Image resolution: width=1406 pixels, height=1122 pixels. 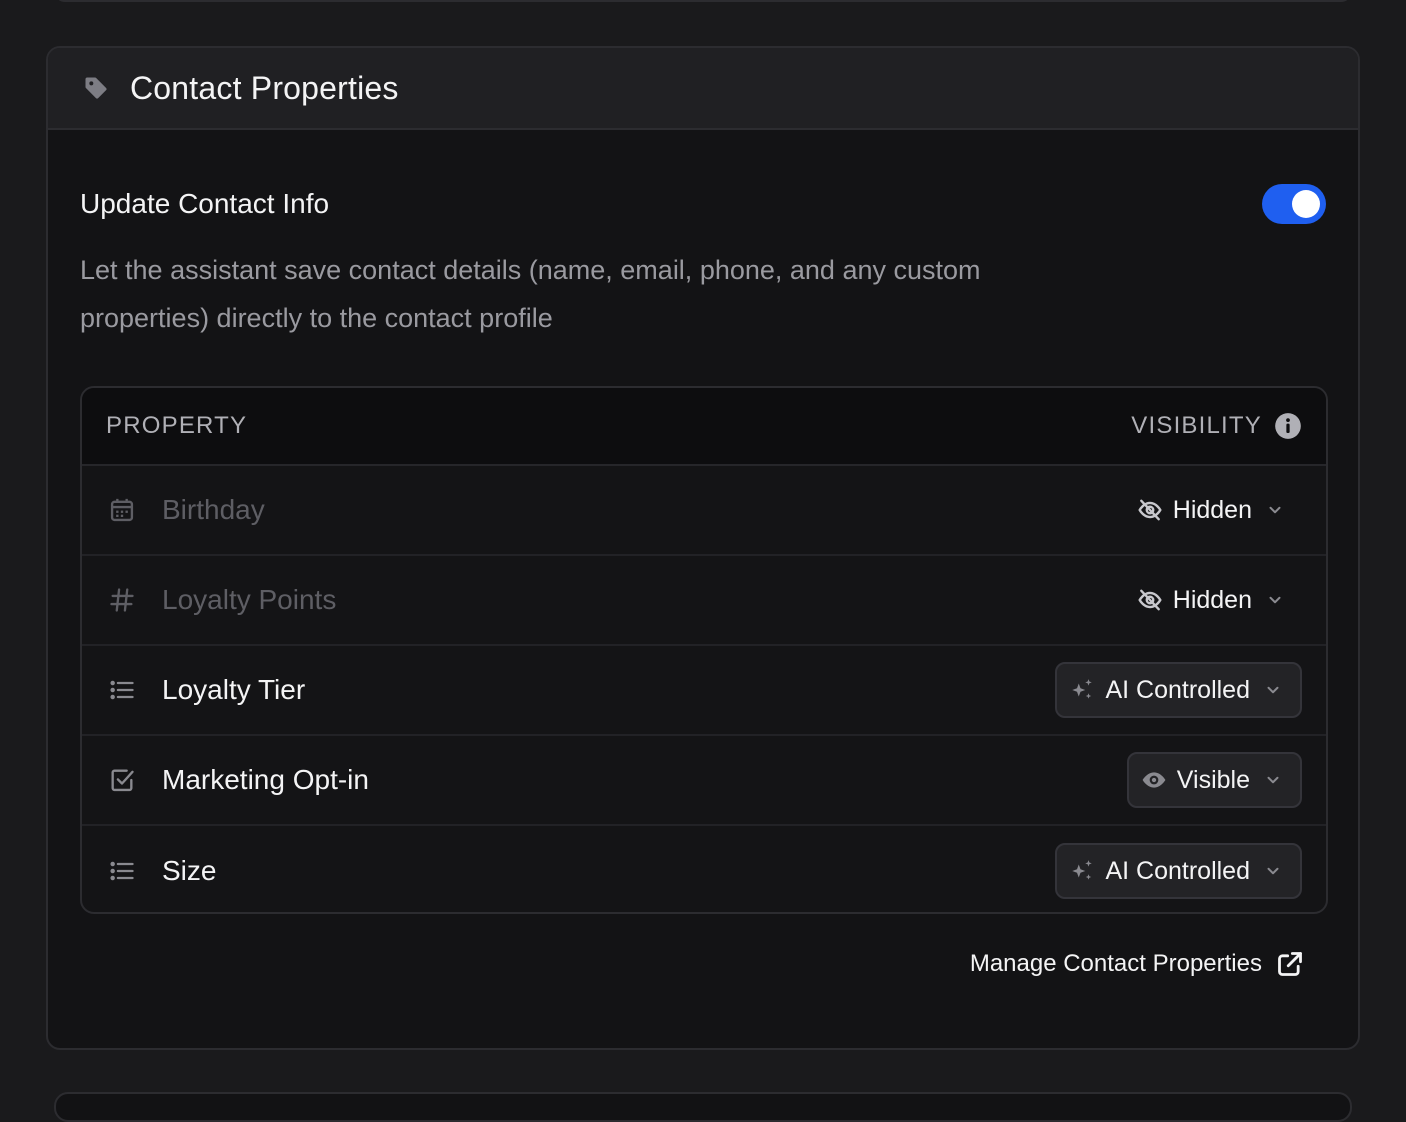 What do you see at coordinates (122, 510) in the screenshot?
I see `calendar-icon` at bounding box center [122, 510].